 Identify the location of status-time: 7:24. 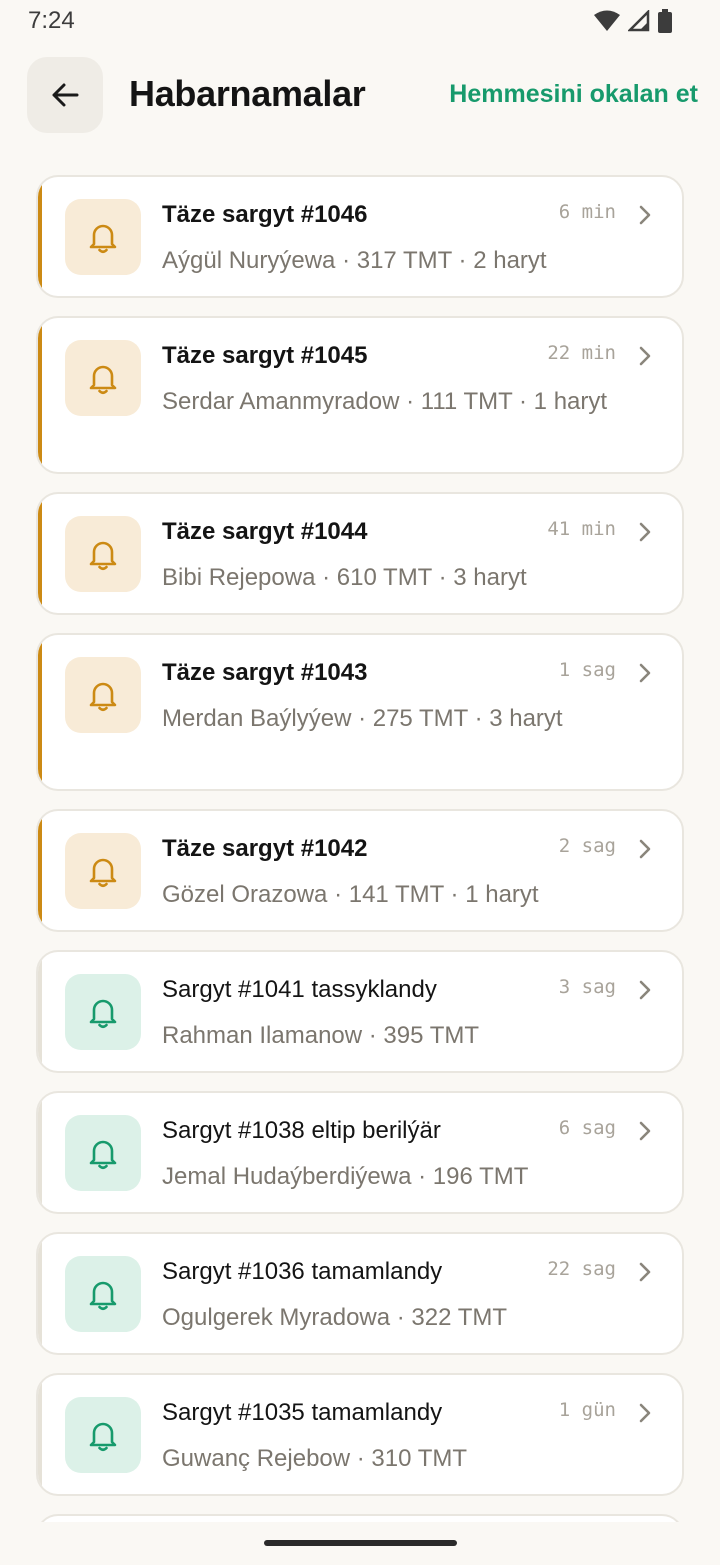
(51, 20).